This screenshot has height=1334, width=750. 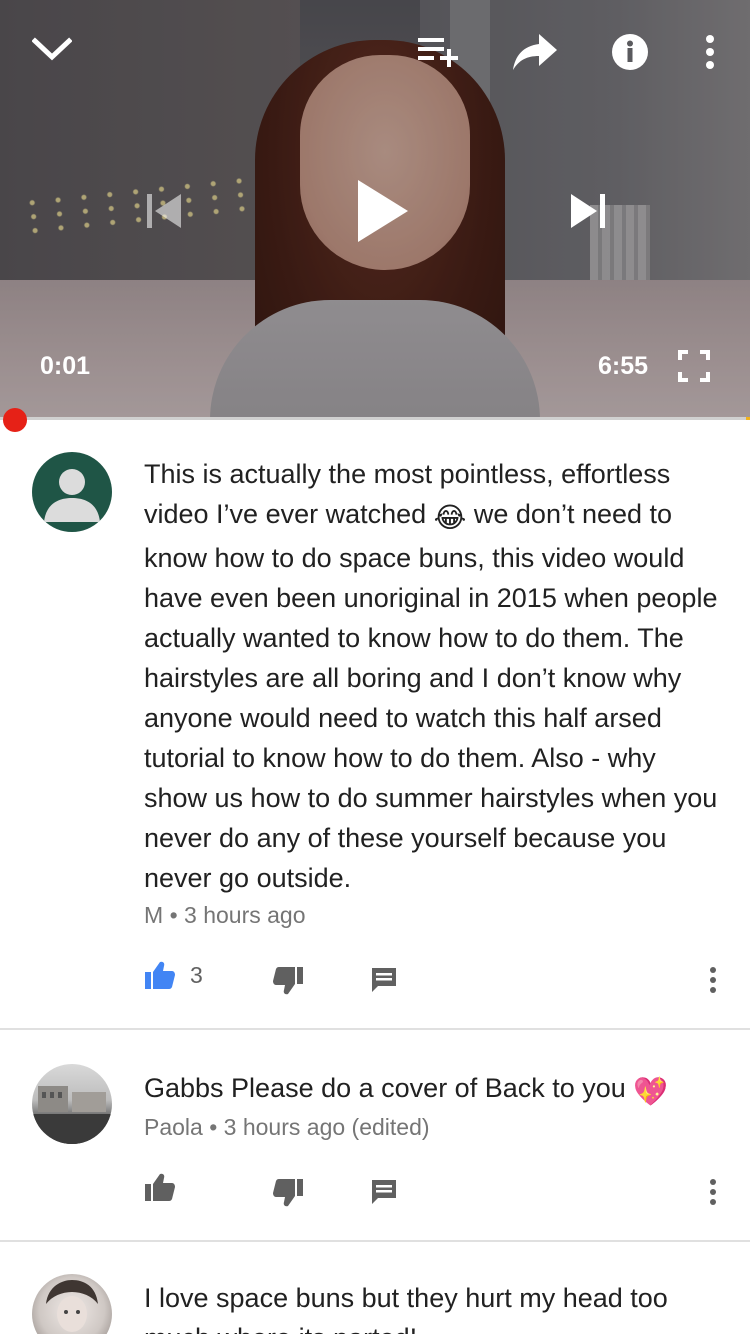 What do you see at coordinates (748, 418) in the screenshot?
I see `progress-buffer-end` at bounding box center [748, 418].